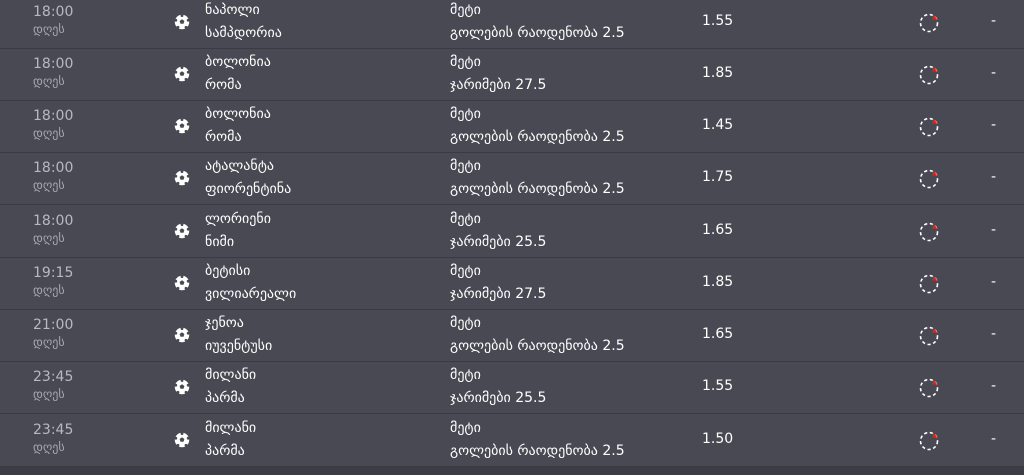  Describe the element at coordinates (220, 242) in the screenshot. I see `away-team: ნიმი` at that location.